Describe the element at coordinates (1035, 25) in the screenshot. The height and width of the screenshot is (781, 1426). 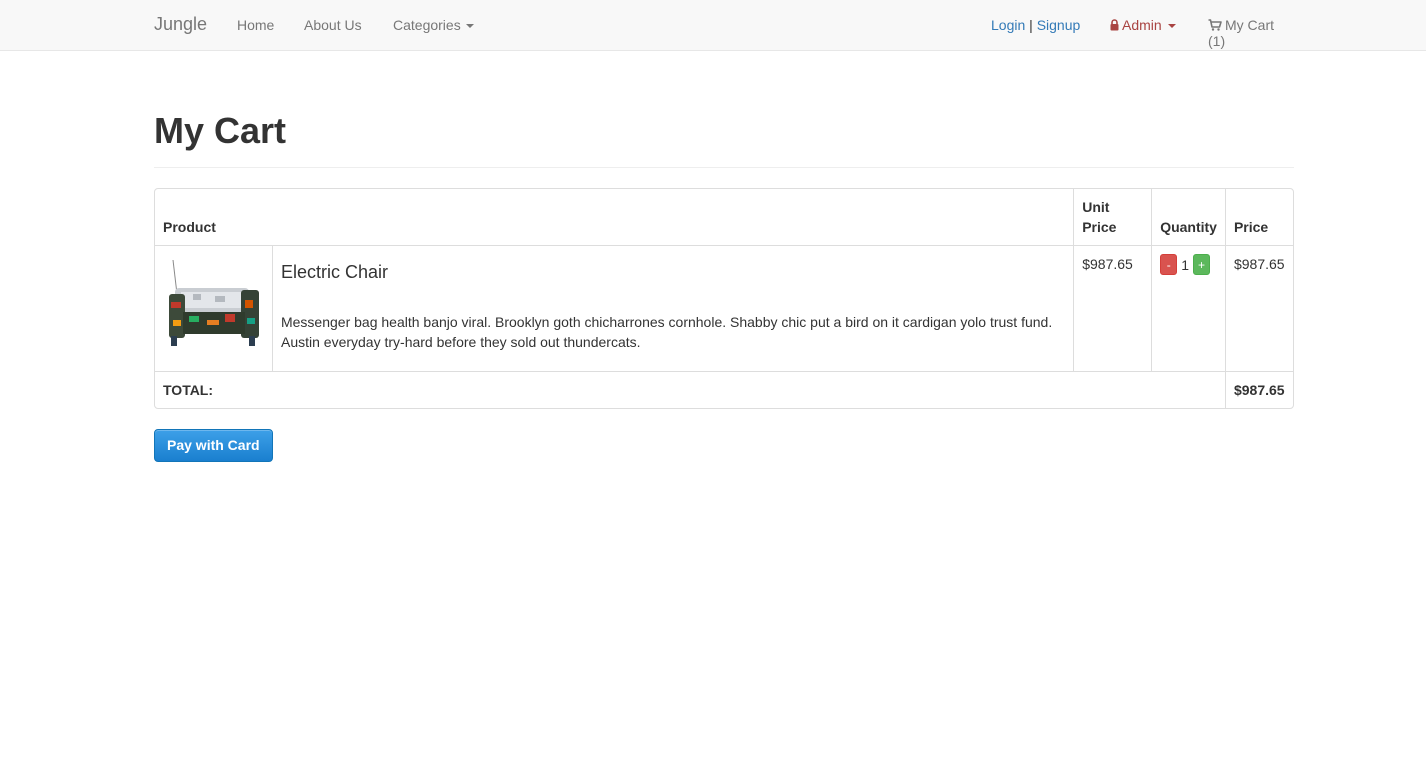
I see `auth-links: Login | Signup` at that location.